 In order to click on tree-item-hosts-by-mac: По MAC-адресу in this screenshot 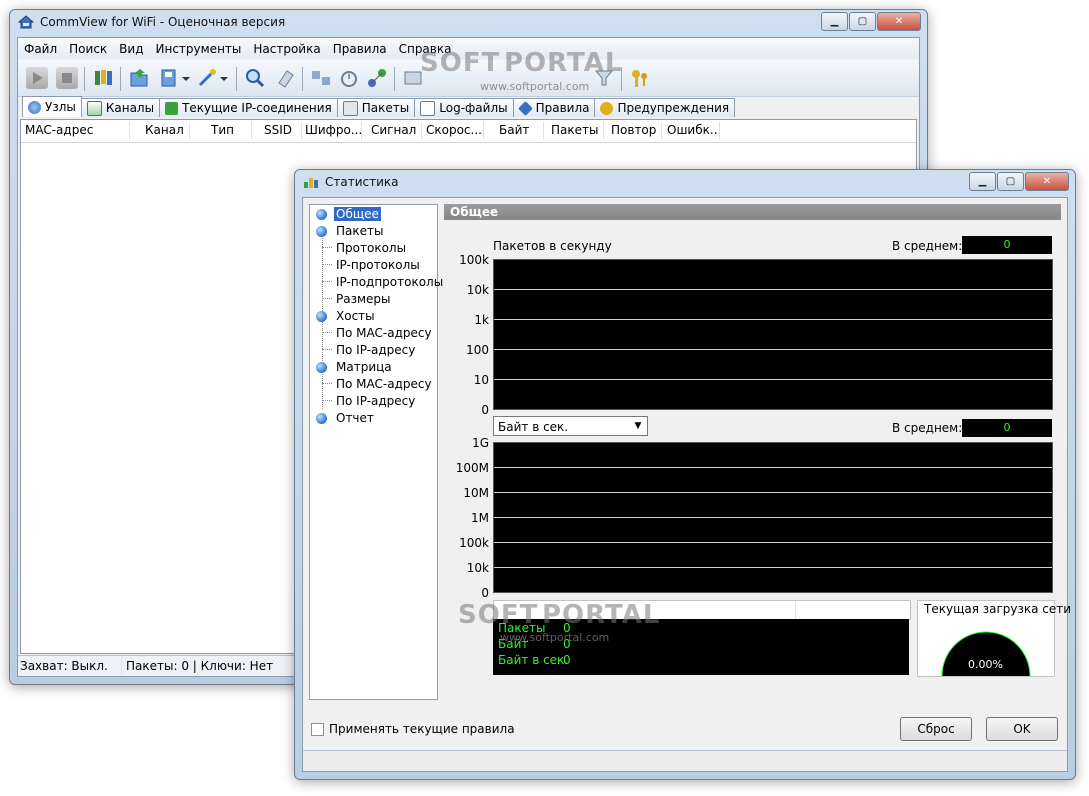, I will do `click(384, 333)`.